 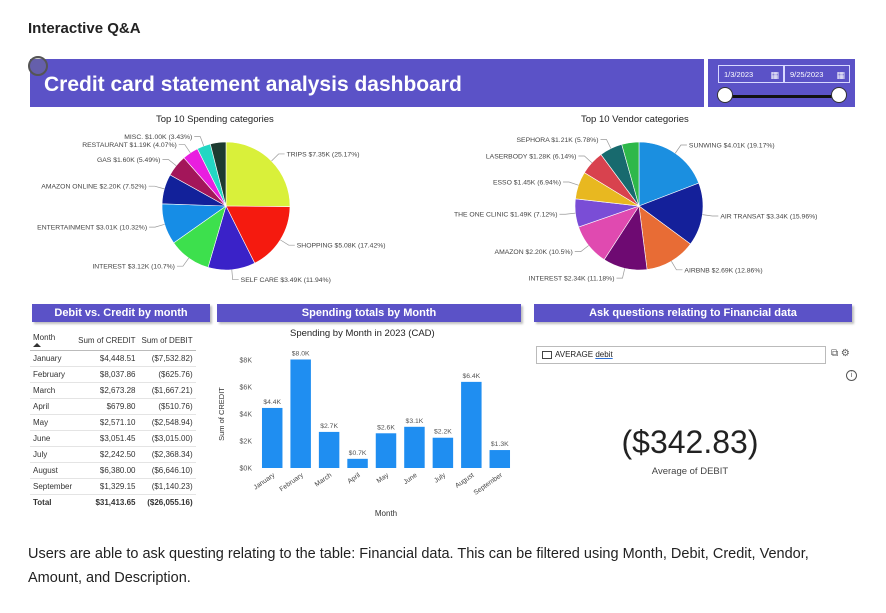 What do you see at coordinates (107, 470) in the screenshot?
I see `credit-cell: $6,380.00` at bounding box center [107, 470].